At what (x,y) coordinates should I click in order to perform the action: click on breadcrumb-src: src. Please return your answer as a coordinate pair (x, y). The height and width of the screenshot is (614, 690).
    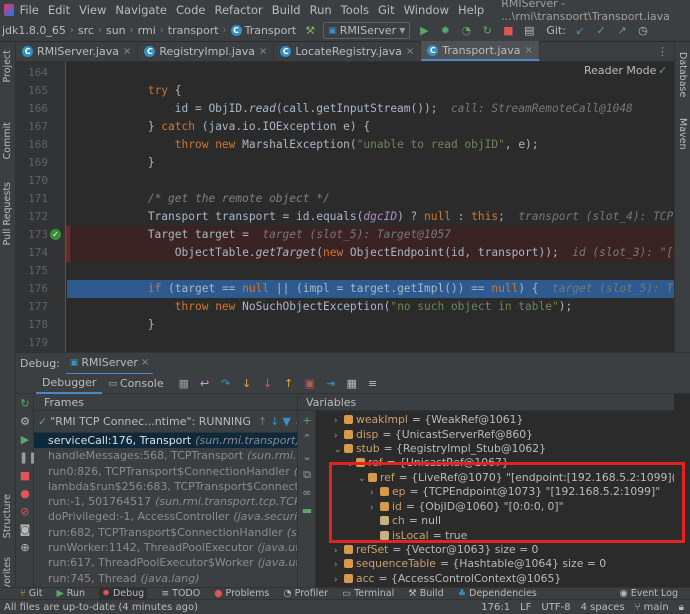
    Looking at the image, I should click on (86, 30).